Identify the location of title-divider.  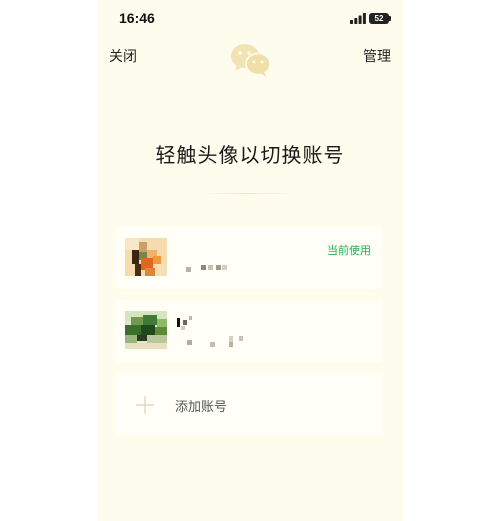
(250, 193).